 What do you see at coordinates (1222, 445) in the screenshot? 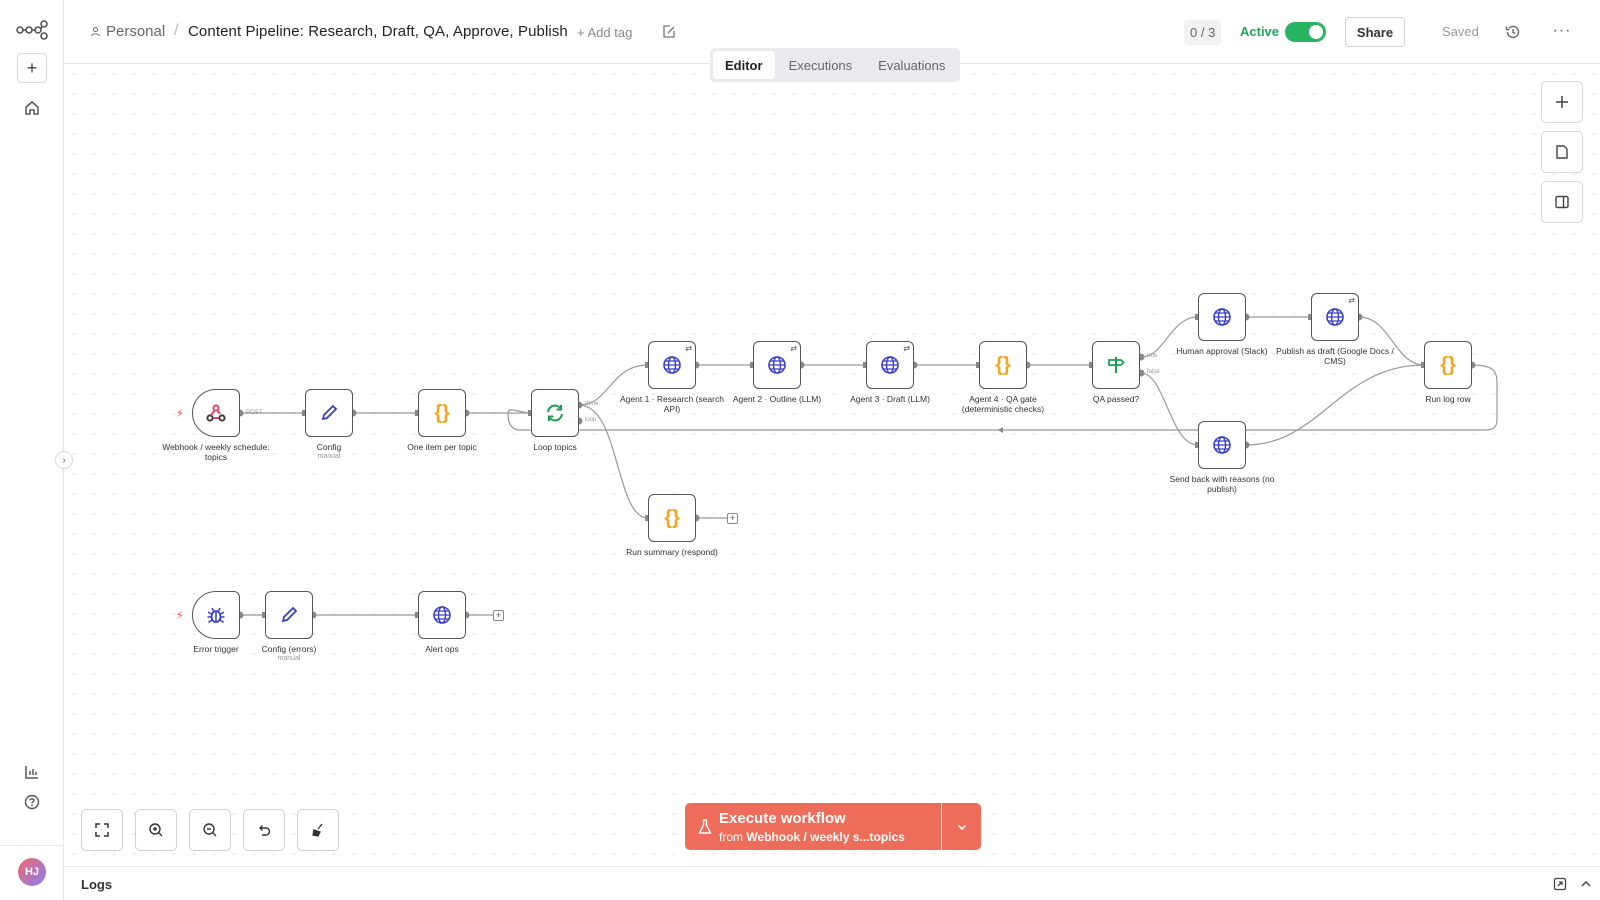
I see `node-sendback` at bounding box center [1222, 445].